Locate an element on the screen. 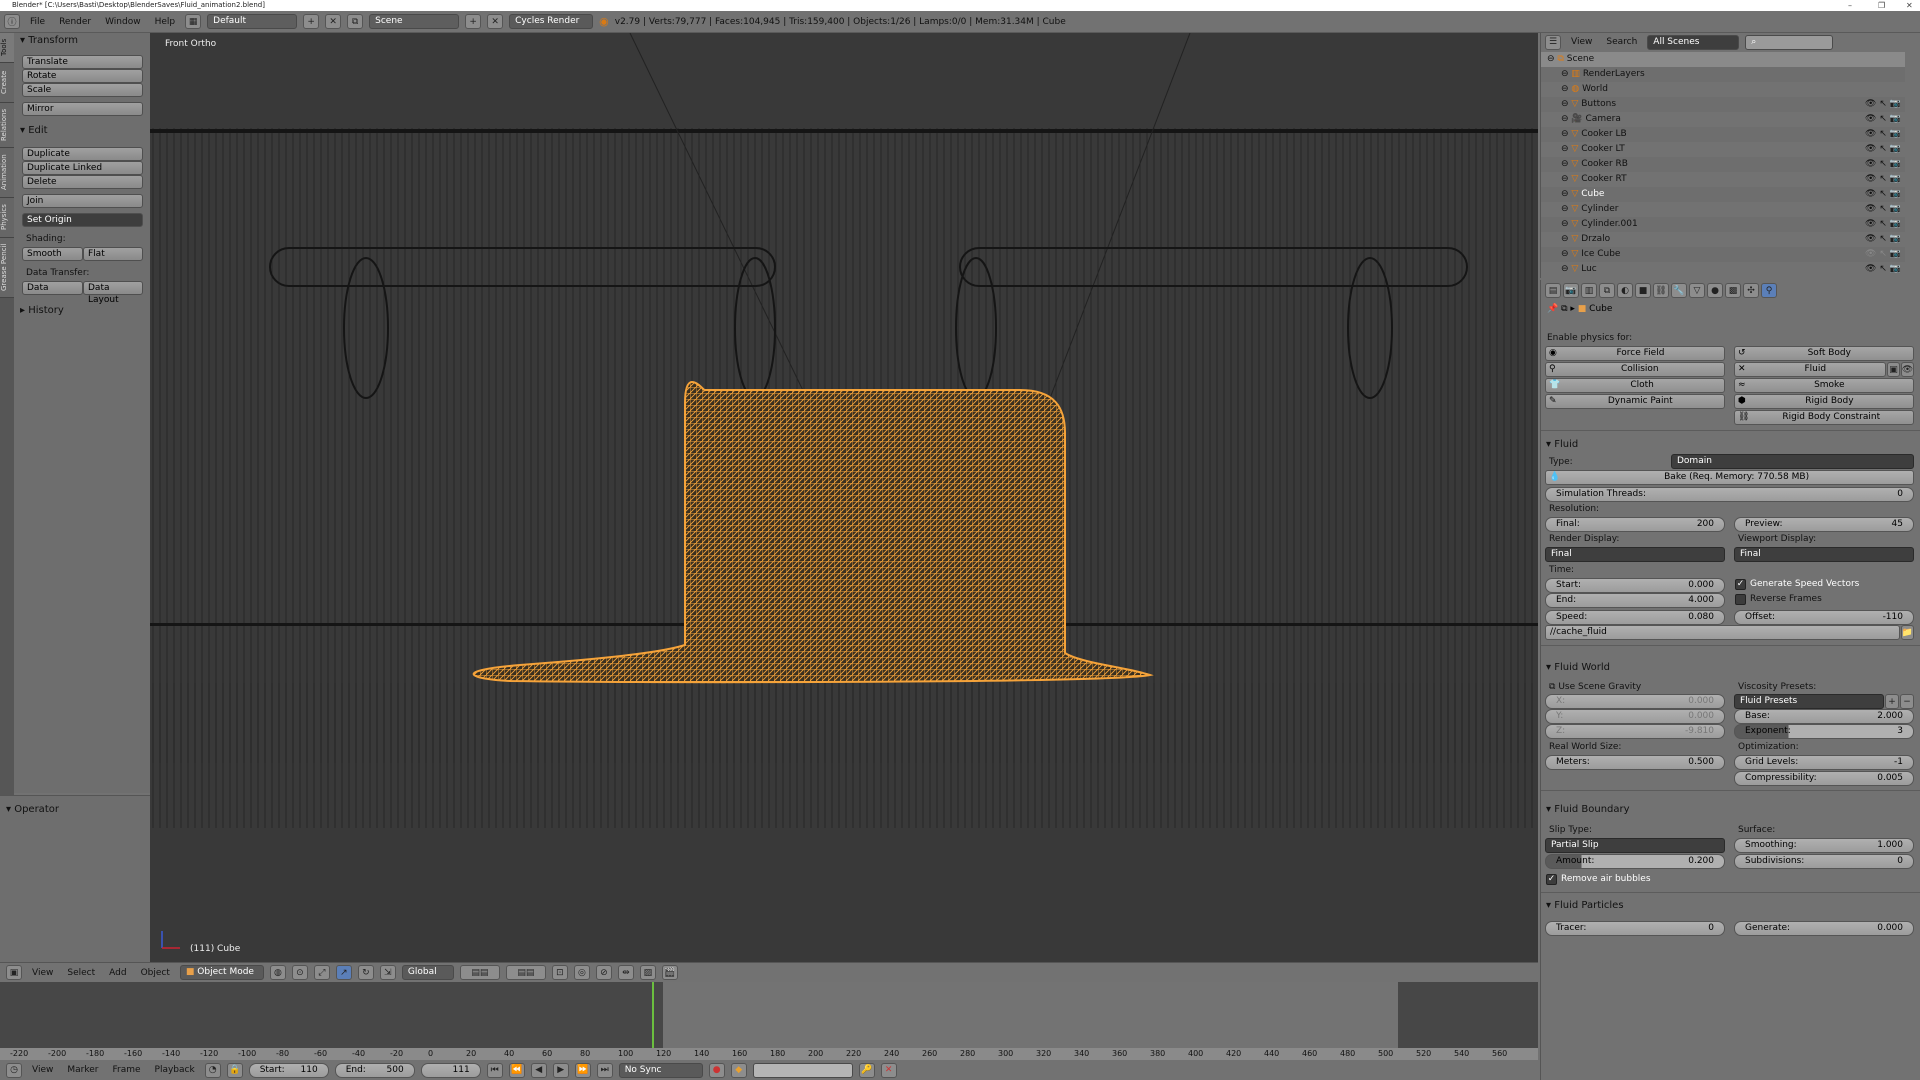 This screenshot has width=1920, height=1080. offset-field: Offset: -110 is located at coordinates (1824, 617).